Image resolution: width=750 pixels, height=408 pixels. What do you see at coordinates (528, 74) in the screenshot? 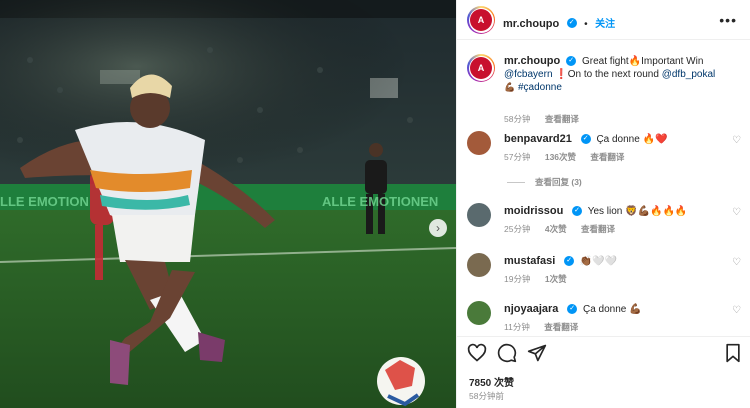
I see `mention-fcbayern: @fcbayern` at bounding box center [528, 74].